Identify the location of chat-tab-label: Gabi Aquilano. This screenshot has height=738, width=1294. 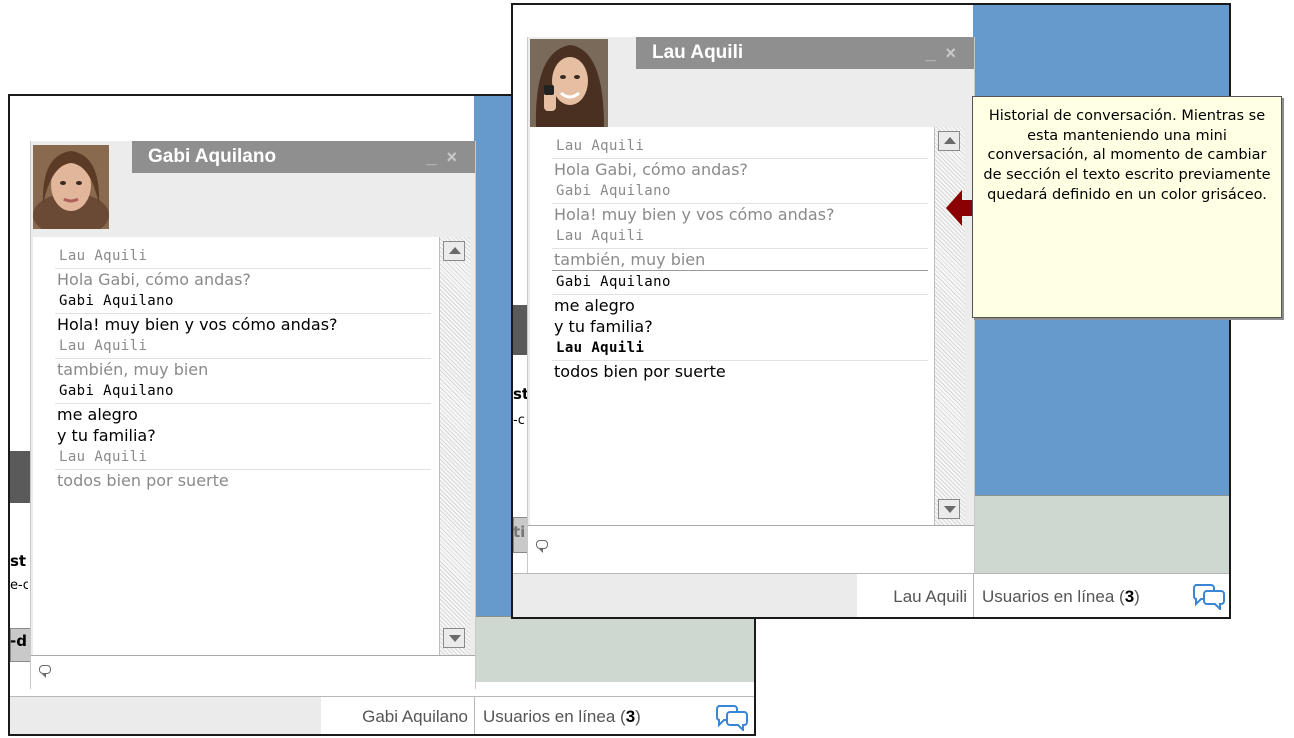
(415, 716).